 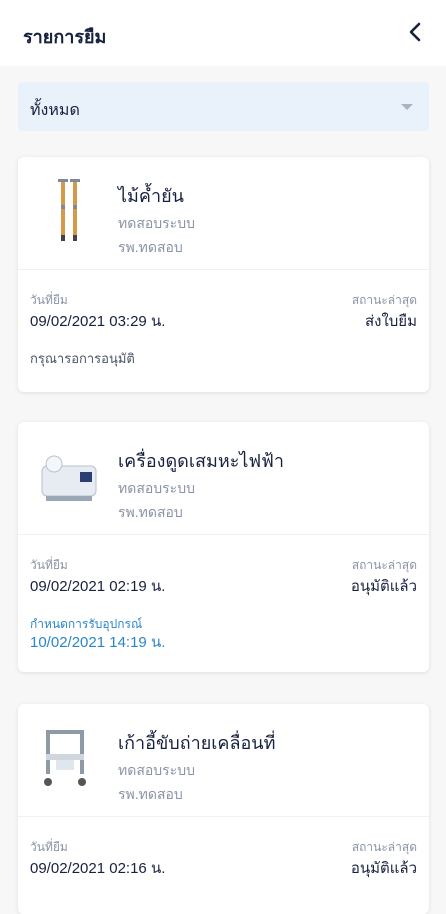 What do you see at coordinates (98, 586) in the screenshot?
I see `borrow-date-value: 09/02/2021 02:19 น.` at bounding box center [98, 586].